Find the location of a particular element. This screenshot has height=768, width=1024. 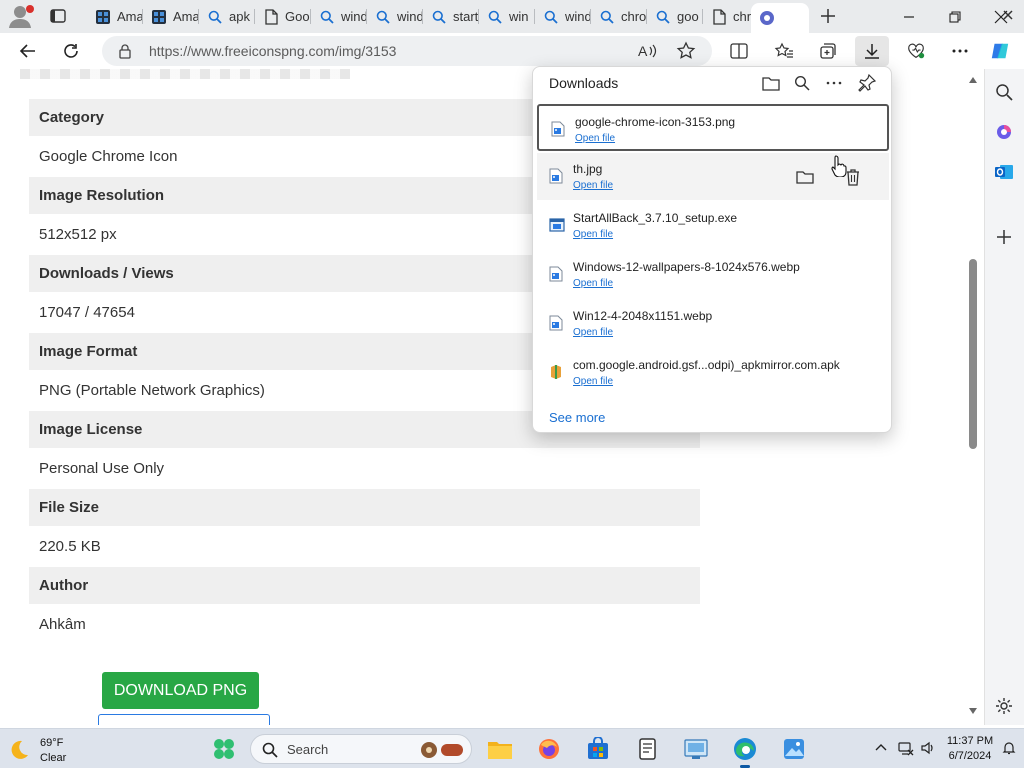

restore-icon is located at coordinates (955, 16).